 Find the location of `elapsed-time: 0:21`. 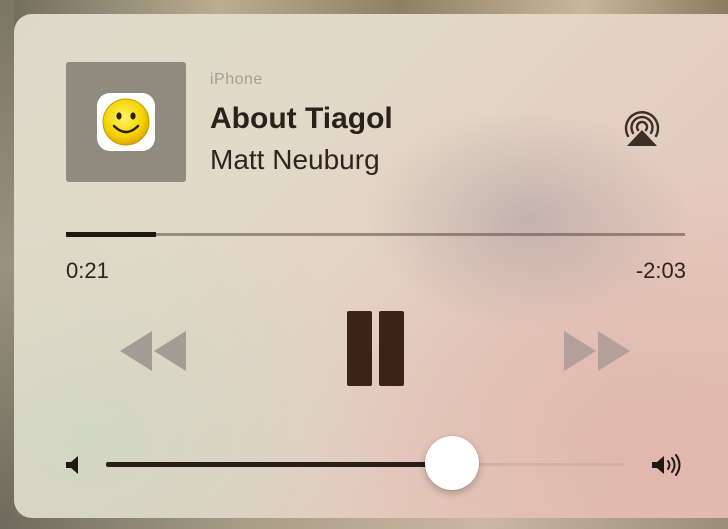

elapsed-time: 0:21 is located at coordinates (87, 270).